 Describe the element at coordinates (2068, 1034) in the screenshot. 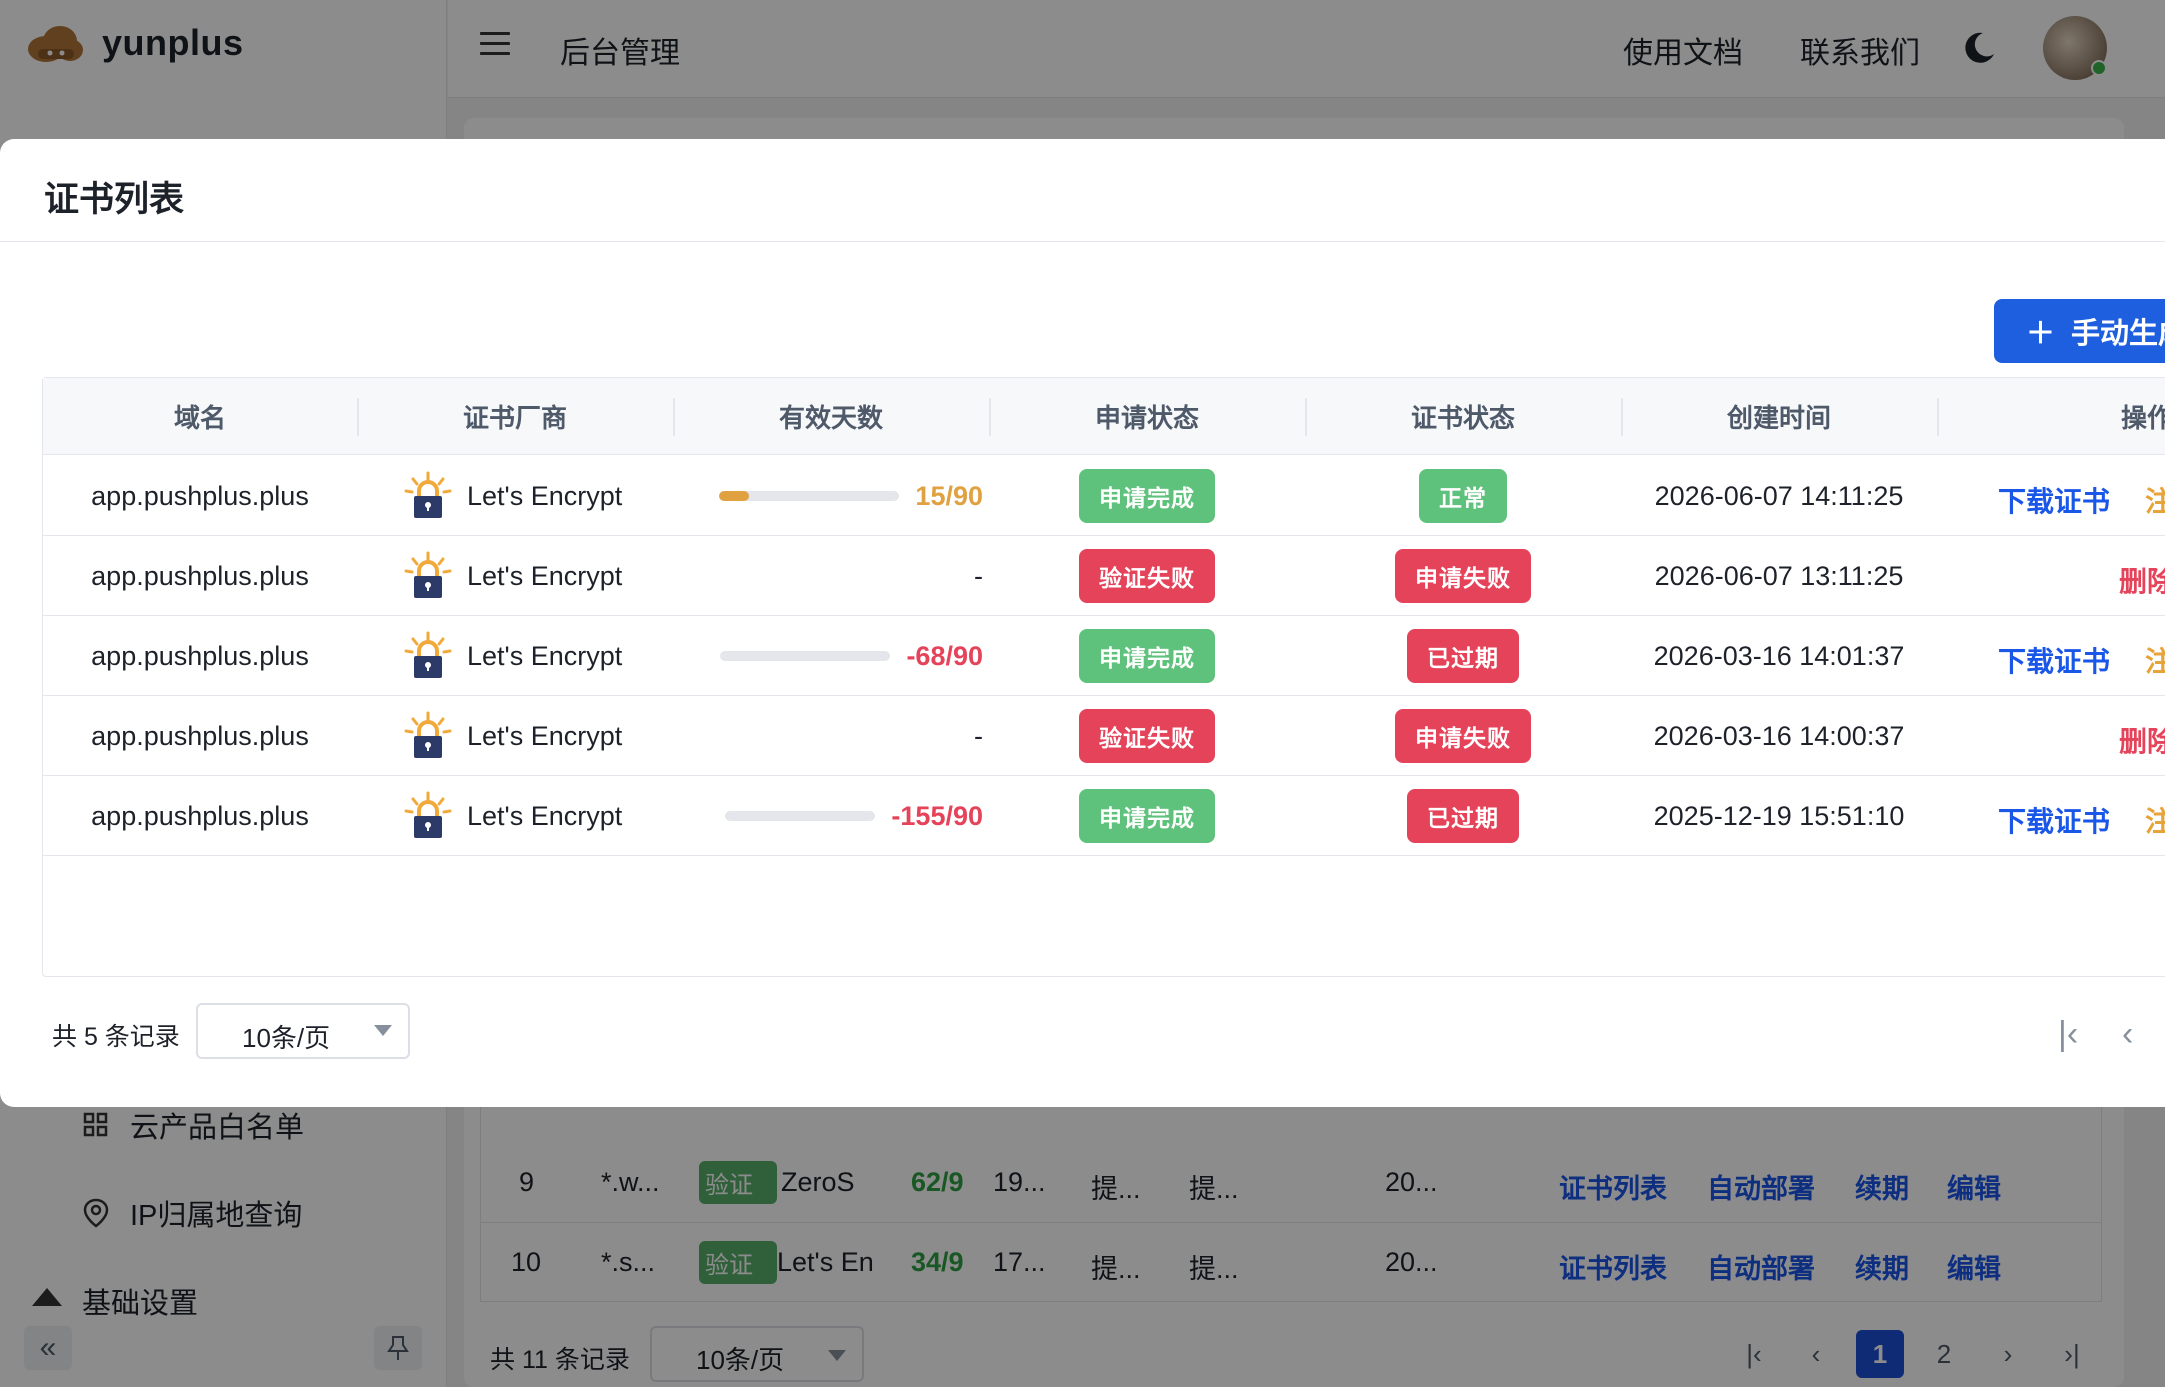

I see `first-page-icon: |‹` at that location.